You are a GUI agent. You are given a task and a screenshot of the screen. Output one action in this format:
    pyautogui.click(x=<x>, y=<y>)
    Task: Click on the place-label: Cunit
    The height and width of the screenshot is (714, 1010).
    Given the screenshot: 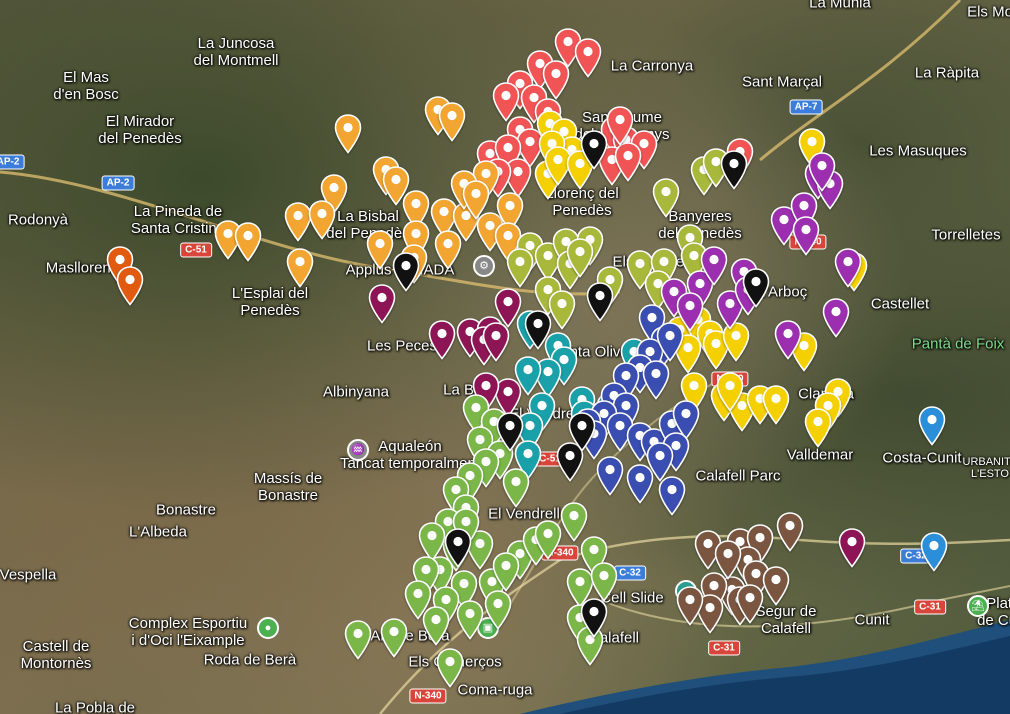 What is the action you would take?
    pyautogui.click(x=872, y=620)
    